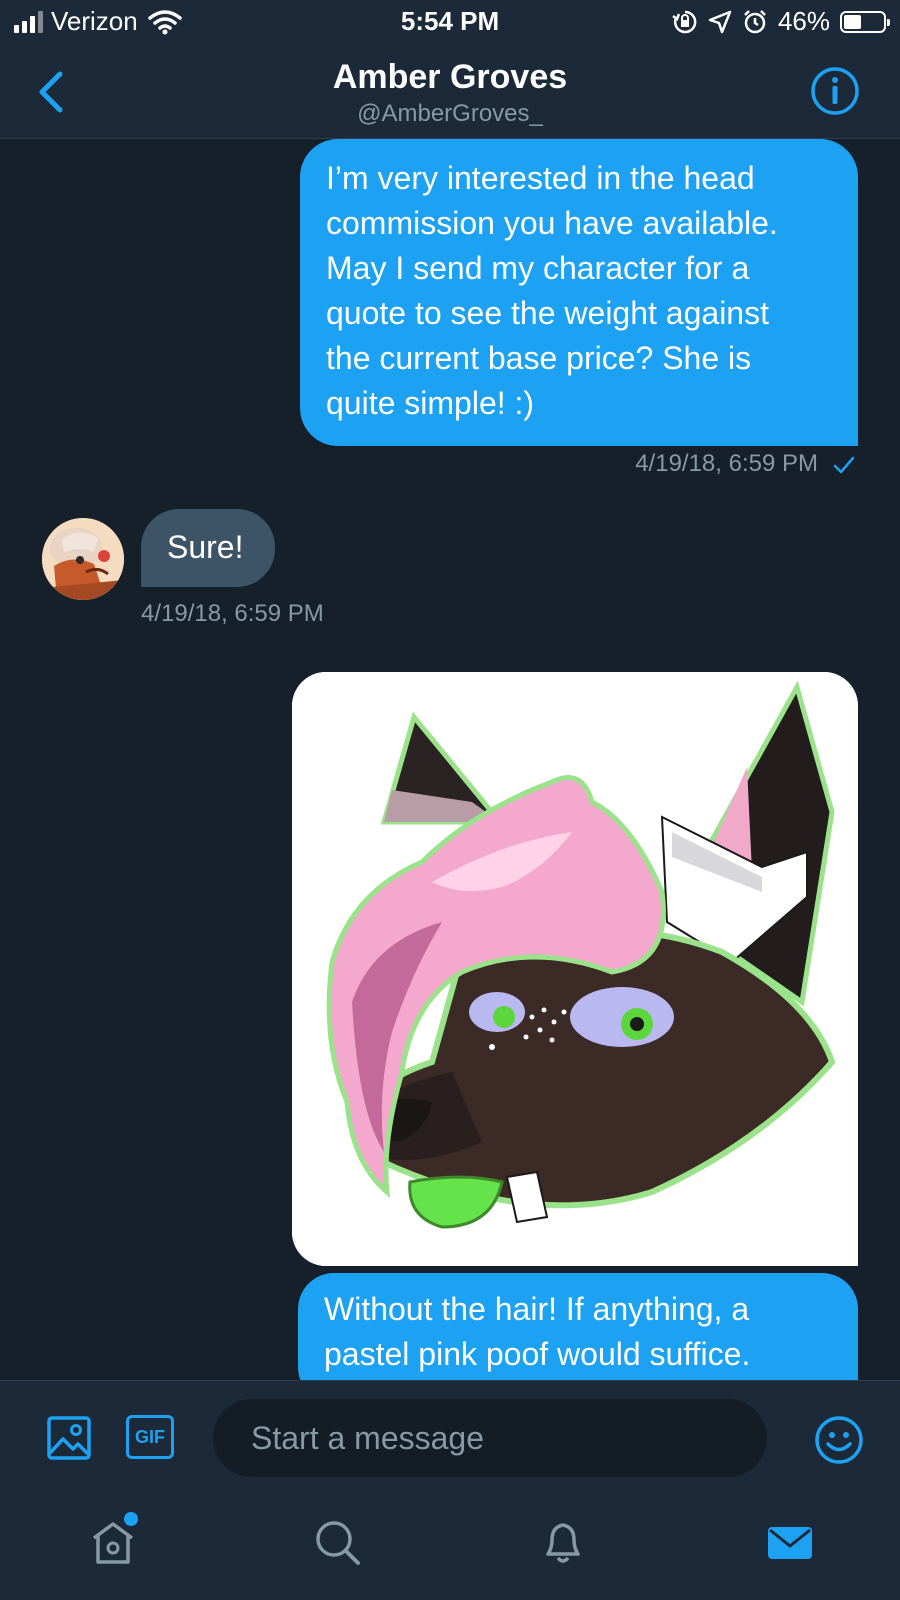 This screenshot has width=900, height=1600. I want to click on image-icon, so click(69, 1438).